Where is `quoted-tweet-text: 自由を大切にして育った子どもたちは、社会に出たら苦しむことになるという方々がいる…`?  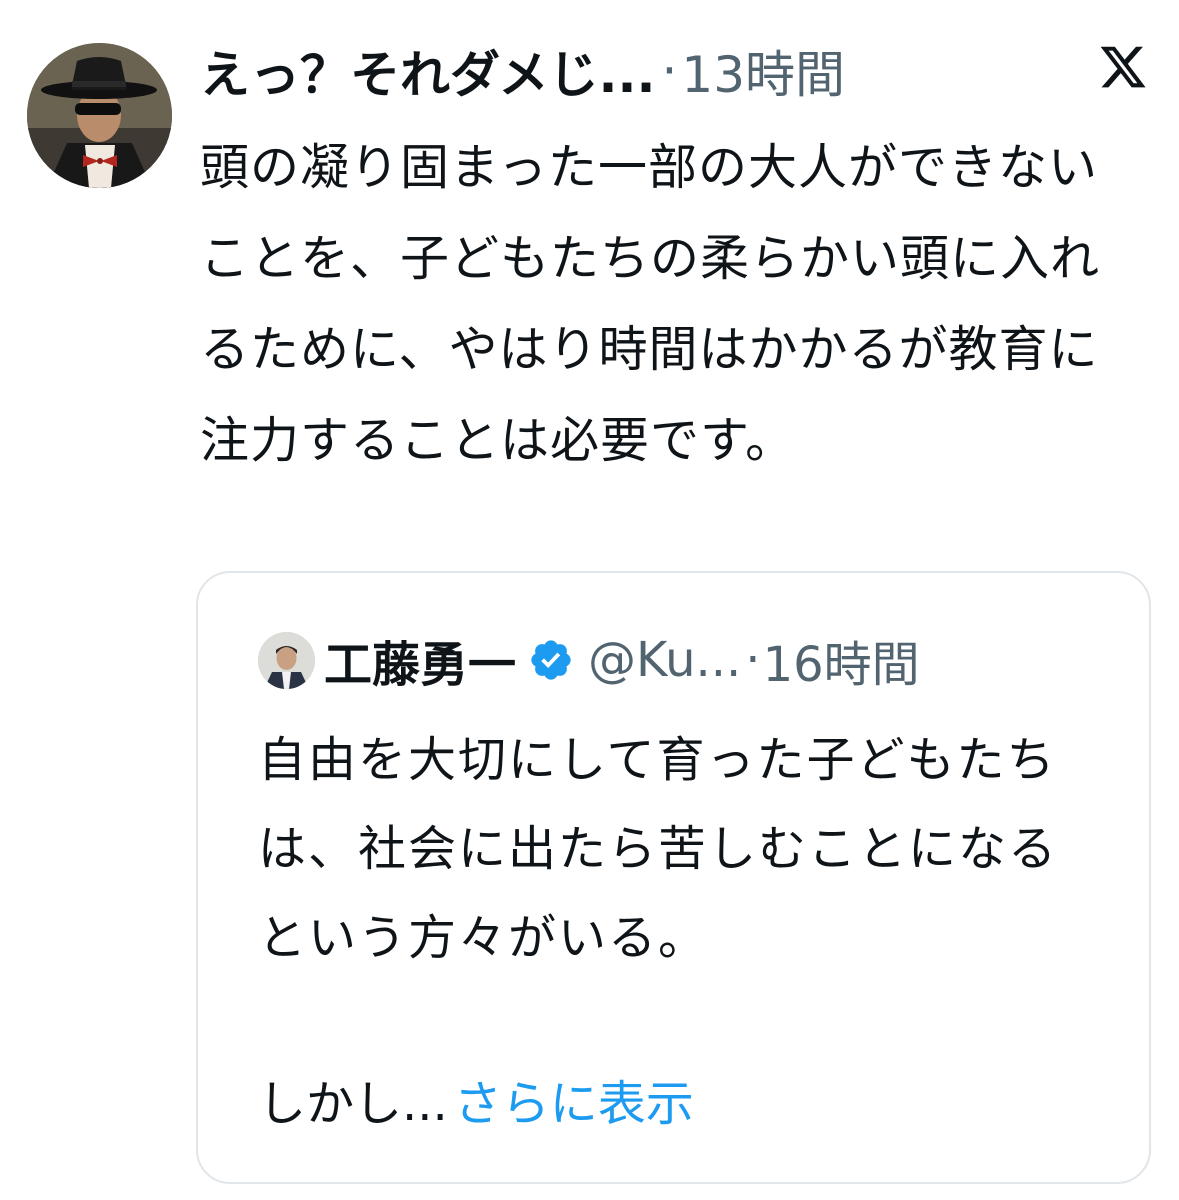 quoted-tweet-text: 自由を大切にして育った子どもたちは、社会に出たら苦しむことになるという方々がいる… is located at coordinates (658, 849).